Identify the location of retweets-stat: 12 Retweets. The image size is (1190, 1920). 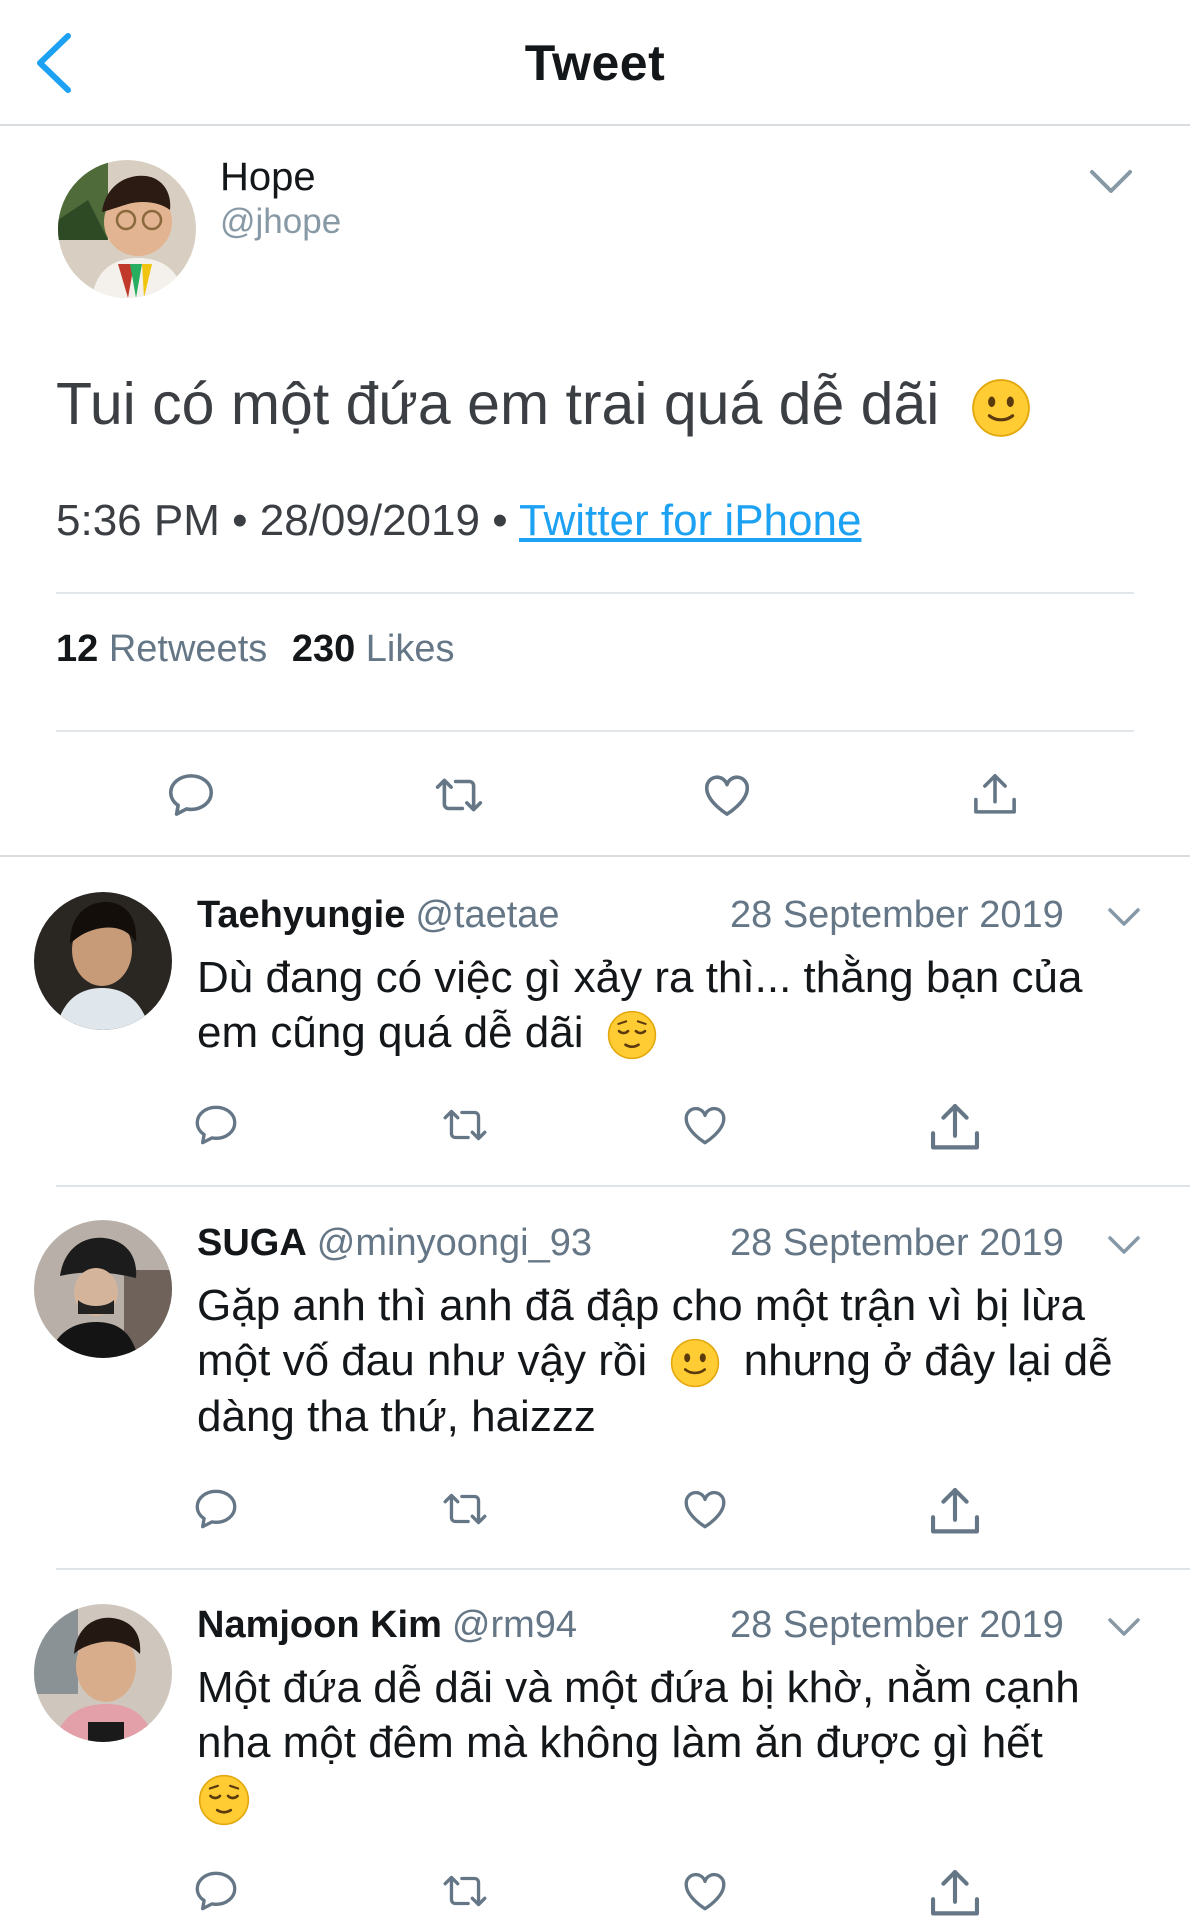
(161, 649).